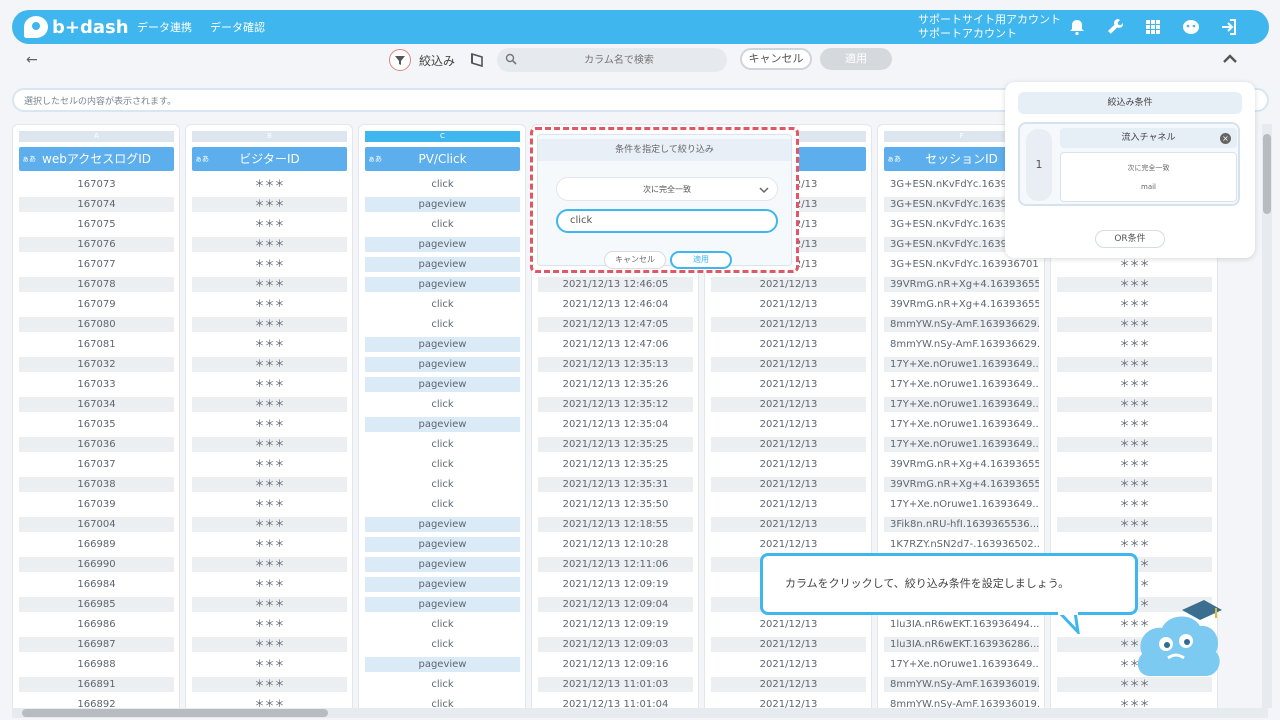  What do you see at coordinates (96, 264) in the screenshot?
I see `table-cell: 167077` at bounding box center [96, 264].